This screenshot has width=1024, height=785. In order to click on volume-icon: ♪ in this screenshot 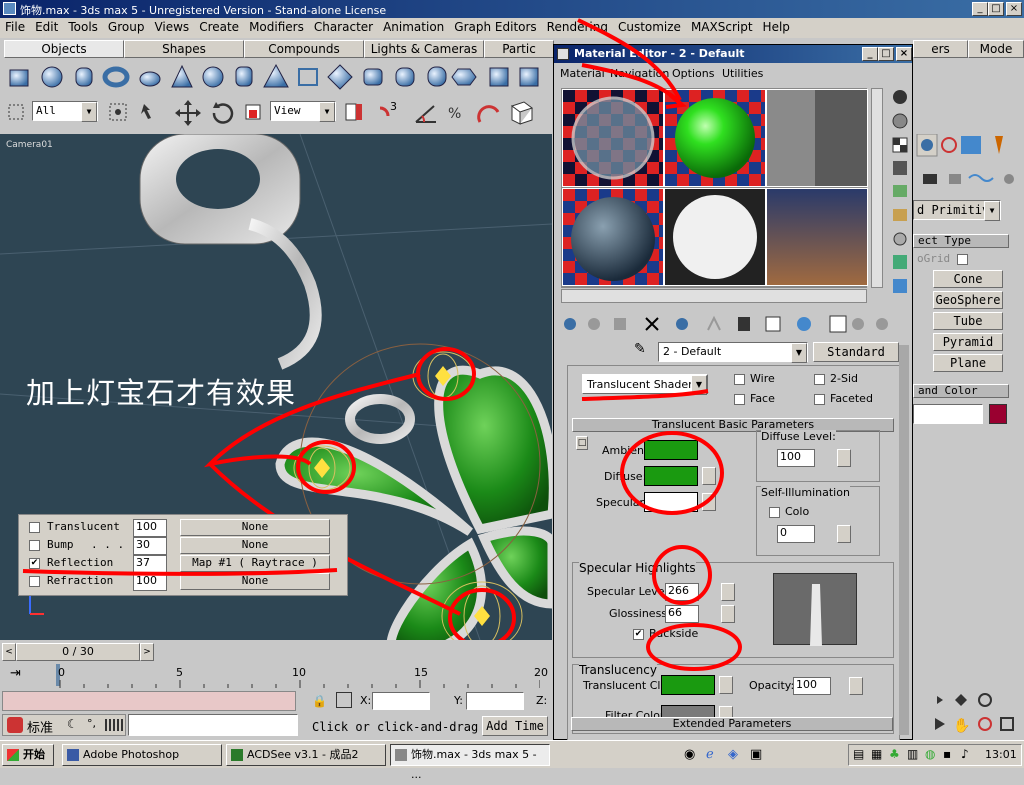, I will do `click(965, 754)`.